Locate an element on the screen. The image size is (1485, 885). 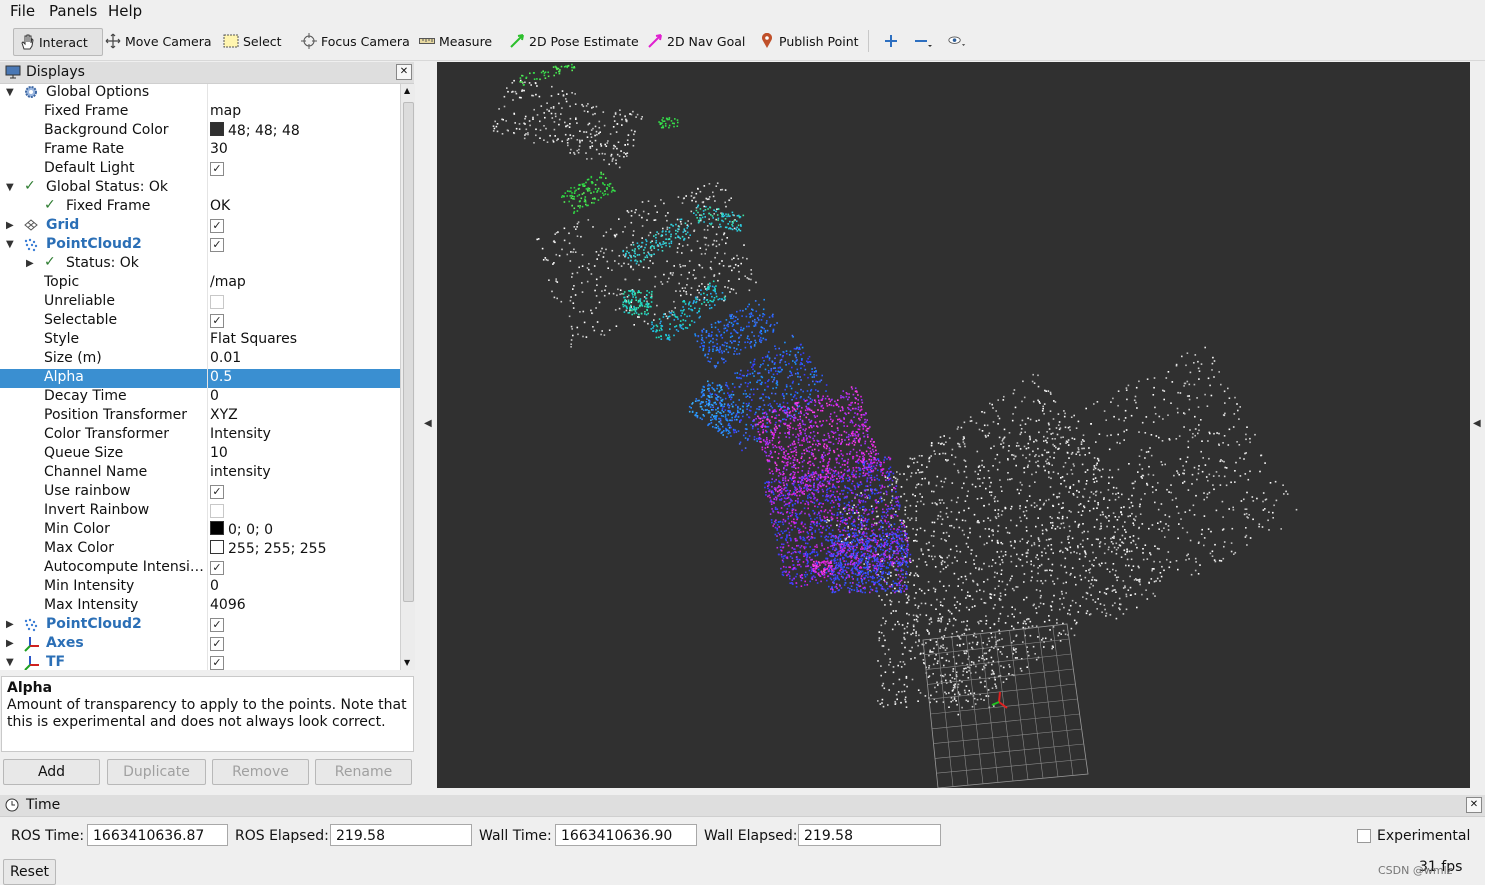
duplicate-button: Duplicate is located at coordinates (156, 772).